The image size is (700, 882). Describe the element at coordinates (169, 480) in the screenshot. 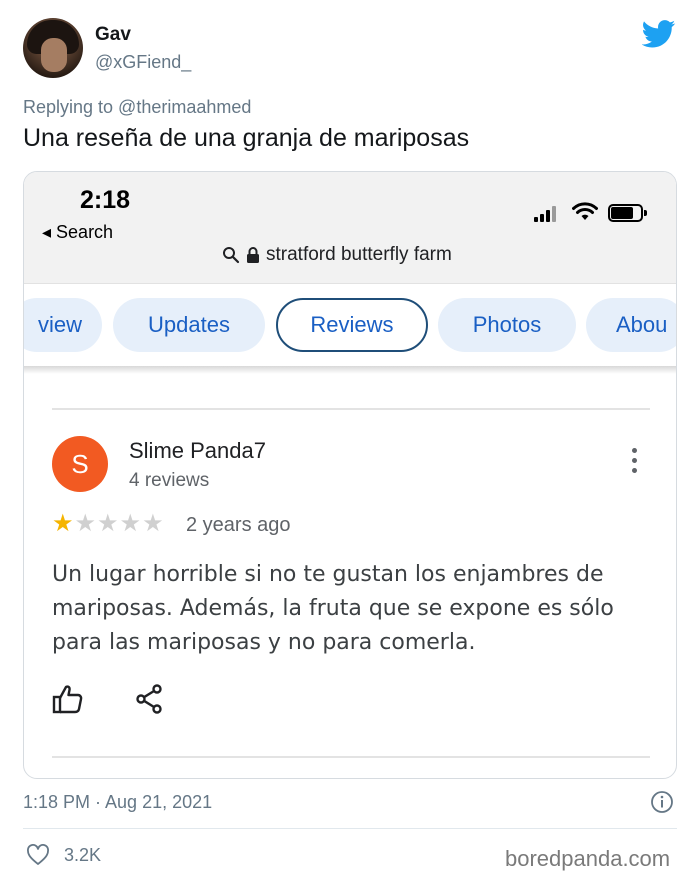

I see `reviewer-count: 4 reviews` at that location.